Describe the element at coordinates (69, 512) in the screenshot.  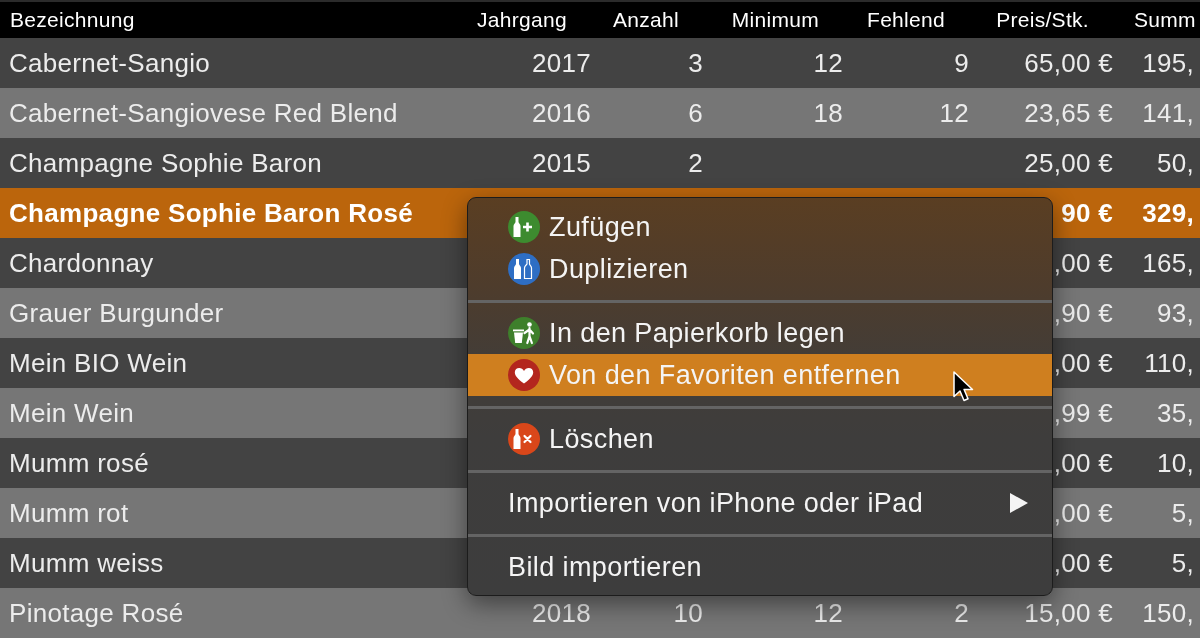
I see `wine-name: Mumm rot` at that location.